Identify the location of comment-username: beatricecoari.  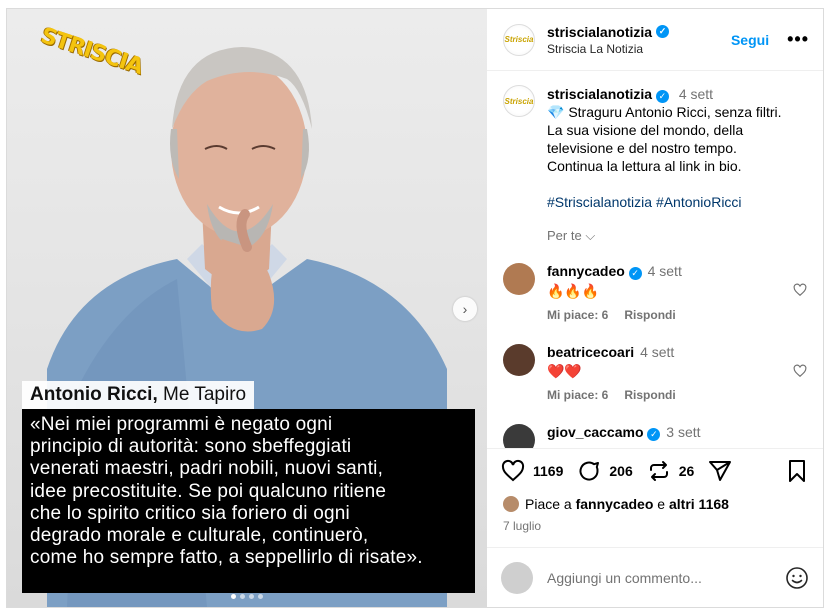
(590, 352).